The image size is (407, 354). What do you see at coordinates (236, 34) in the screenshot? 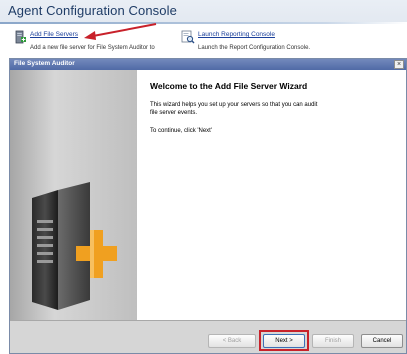
I see `launch-reporting-console-link: Launch Reporting Console` at bounding box center [236, 34].